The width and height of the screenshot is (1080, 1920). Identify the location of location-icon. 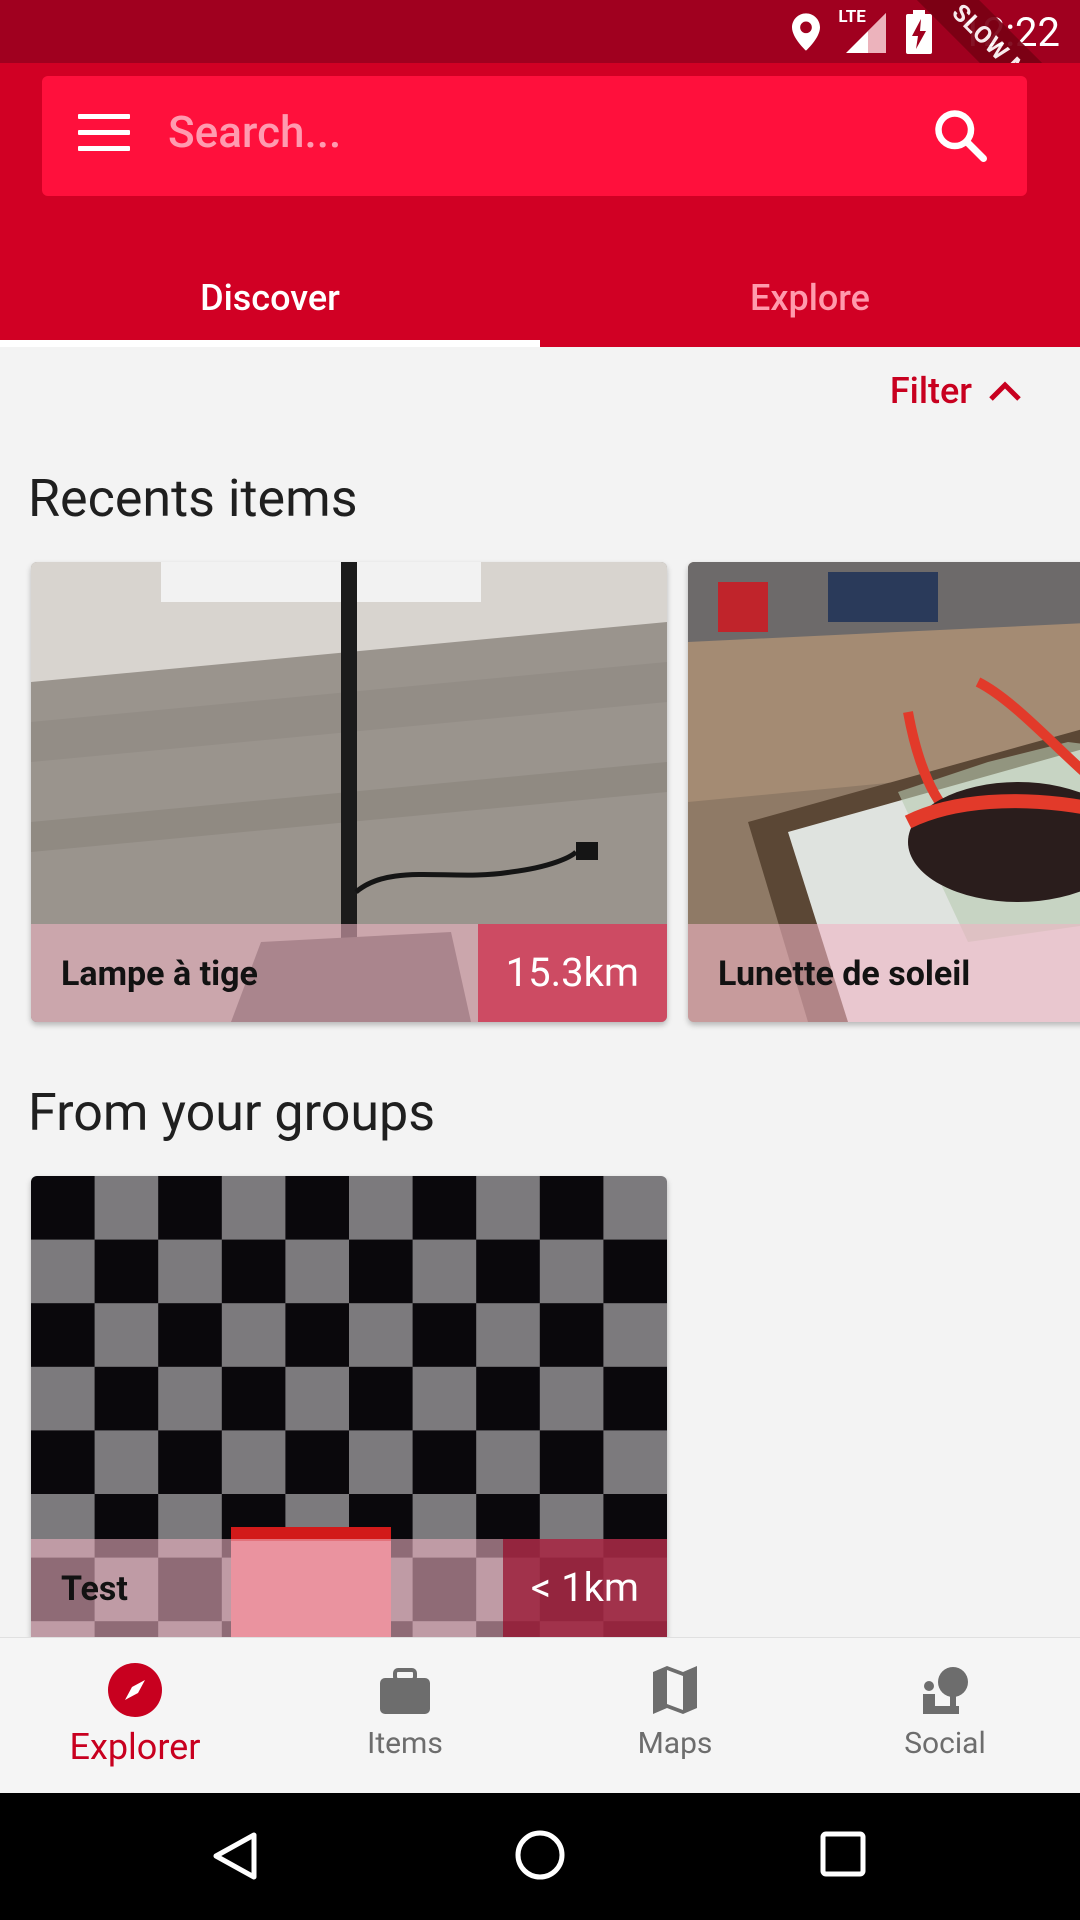
(806, 32).